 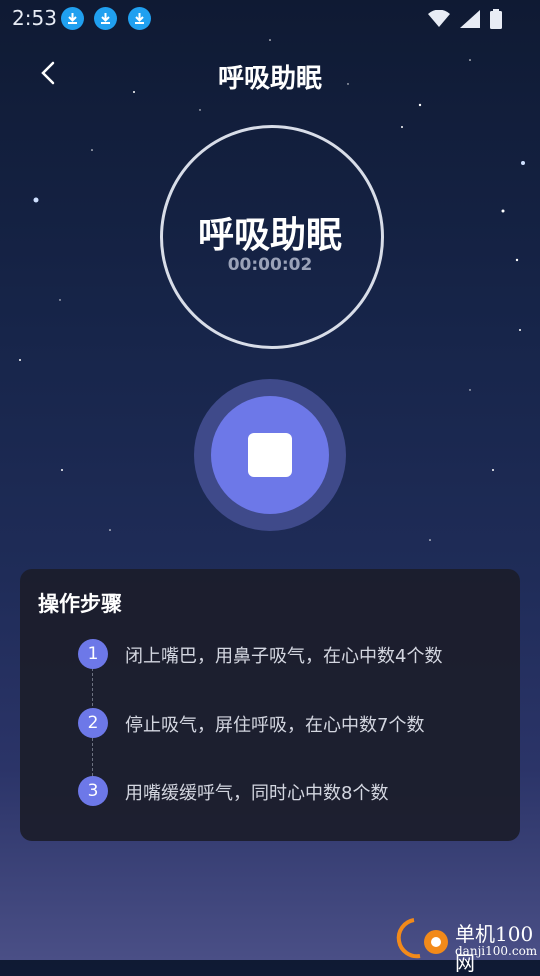 I want to click on session-timer: 00:00:02, so click(x=270, y=265).